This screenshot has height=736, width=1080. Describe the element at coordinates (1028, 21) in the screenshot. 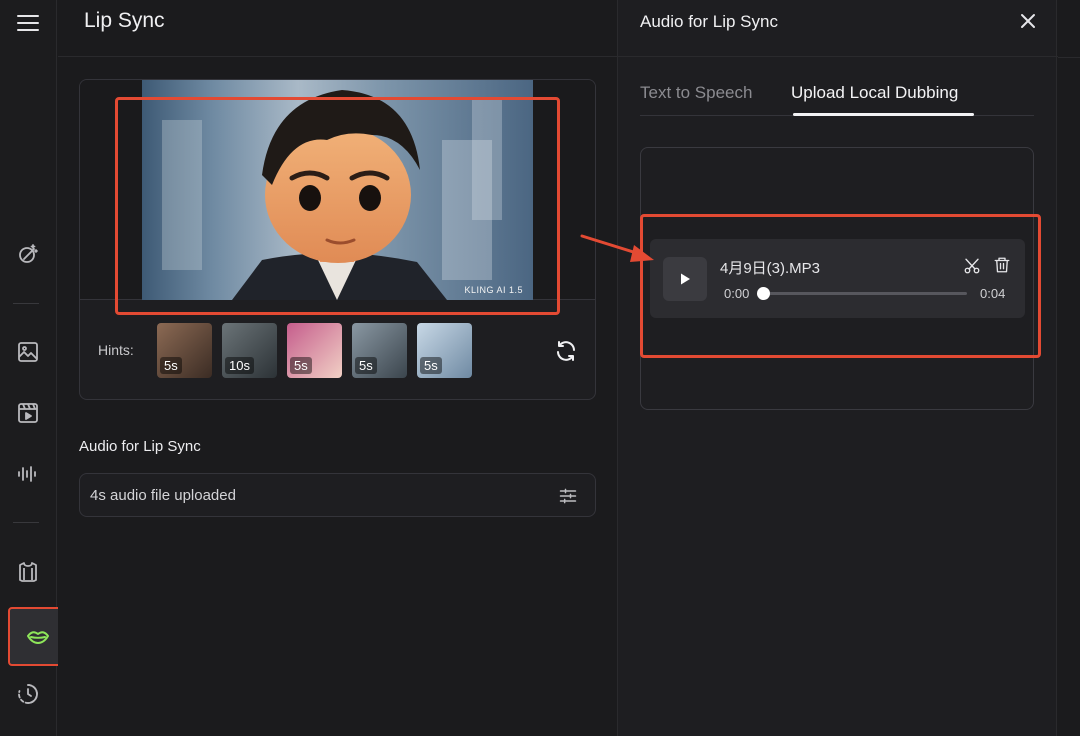

I see `close-icon` at that location.